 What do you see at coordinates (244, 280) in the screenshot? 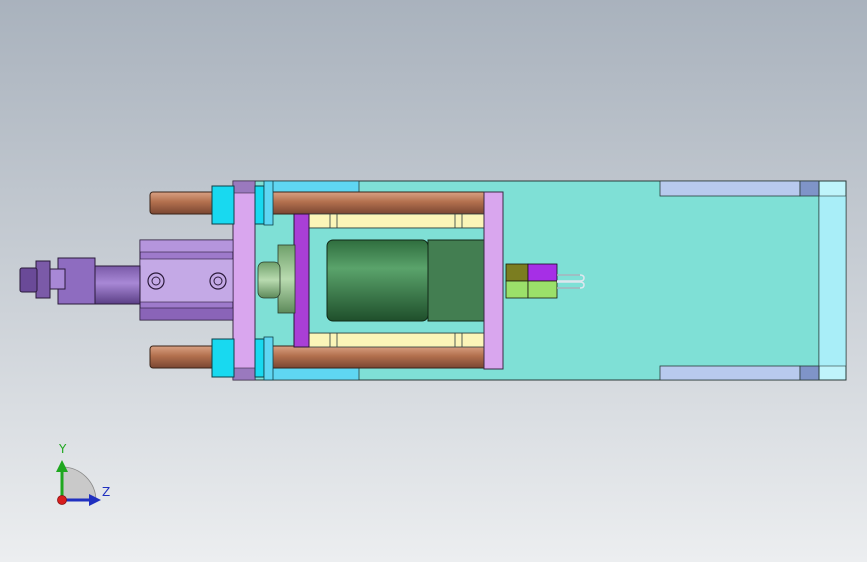
I see `end-plate-left` at bounding box center [244, 280].